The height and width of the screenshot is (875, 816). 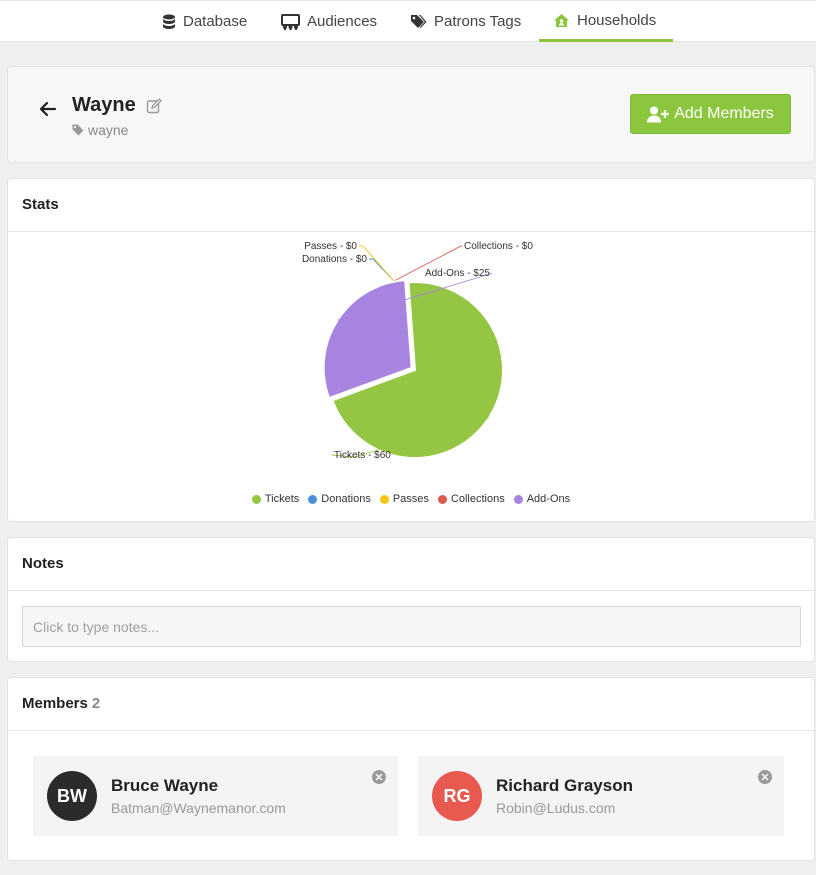 I want to click on legend-item-tickets: Tickets, so click(x=275, y=499).